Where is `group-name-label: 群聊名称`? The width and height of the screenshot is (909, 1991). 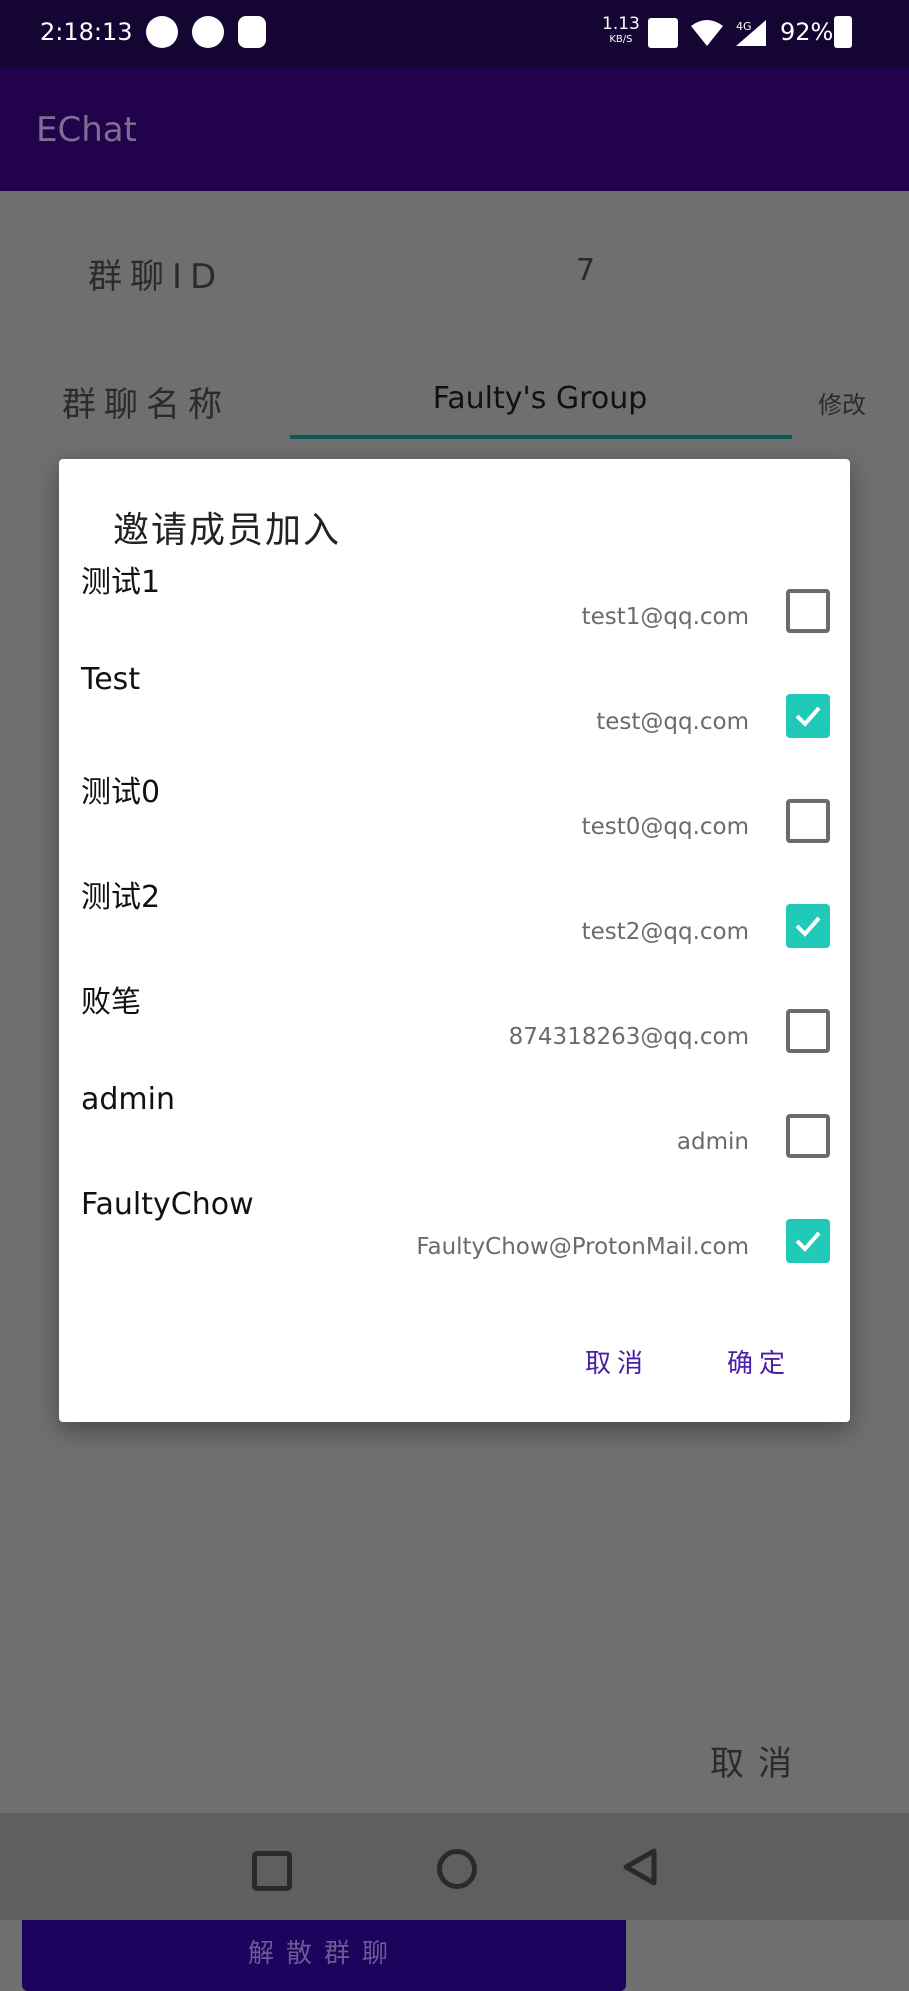 group-name-label: 群聊名称 is located at coordinates (146, 405).